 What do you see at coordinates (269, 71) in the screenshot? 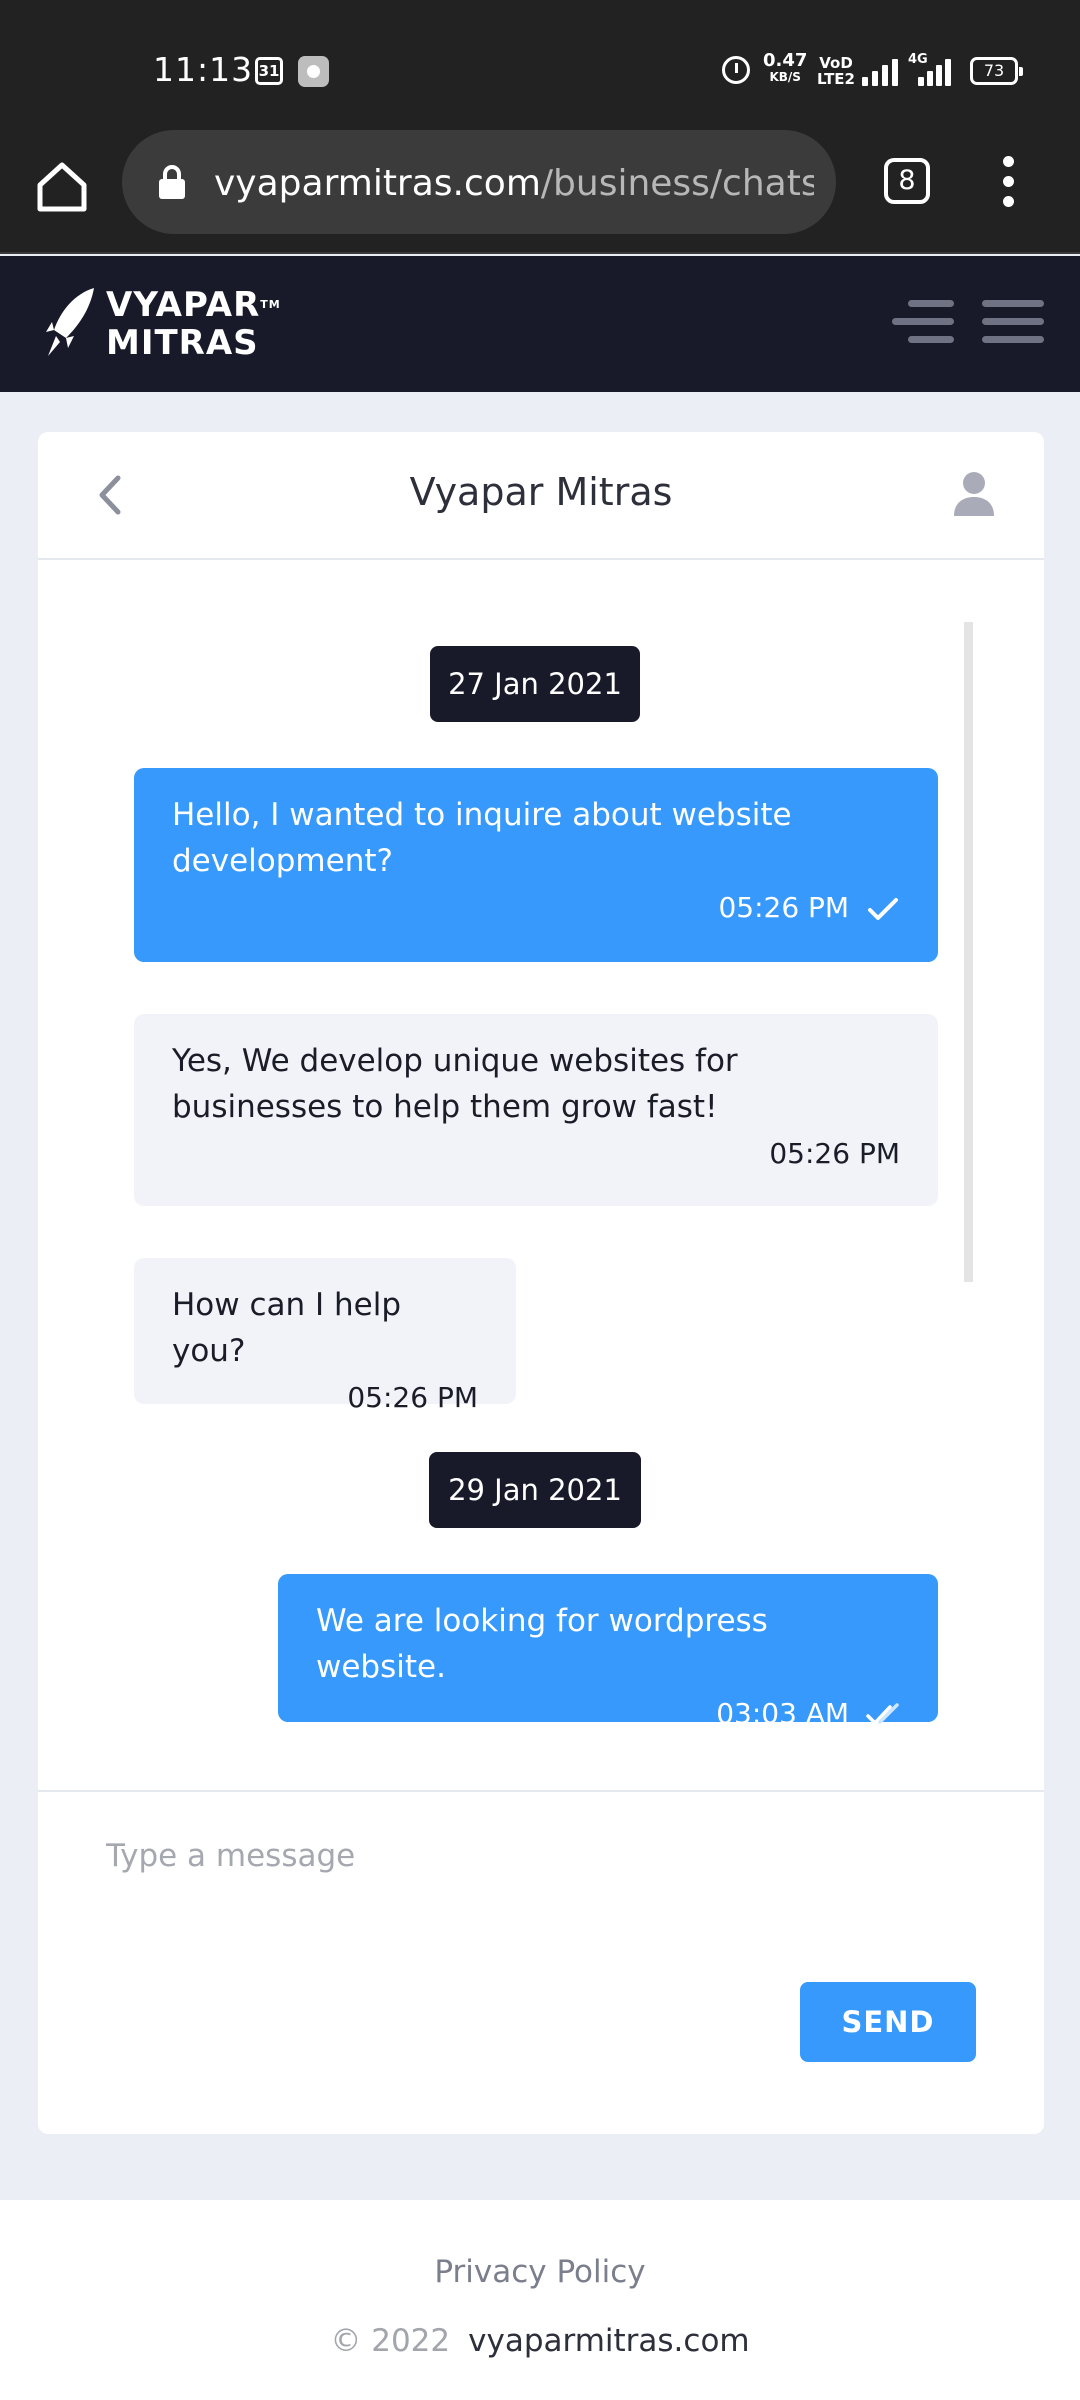
I see `calendar-icon: 31` at bounding box center [269, 71].